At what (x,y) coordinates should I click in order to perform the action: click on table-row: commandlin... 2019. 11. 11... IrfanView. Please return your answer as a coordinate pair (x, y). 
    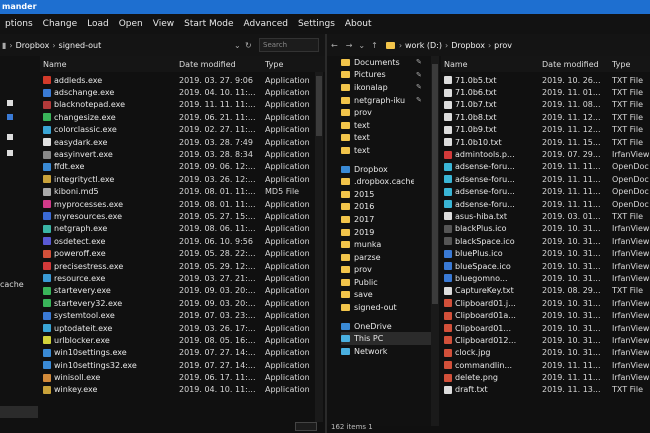
    Looking at the image, I should click on (545, 365).